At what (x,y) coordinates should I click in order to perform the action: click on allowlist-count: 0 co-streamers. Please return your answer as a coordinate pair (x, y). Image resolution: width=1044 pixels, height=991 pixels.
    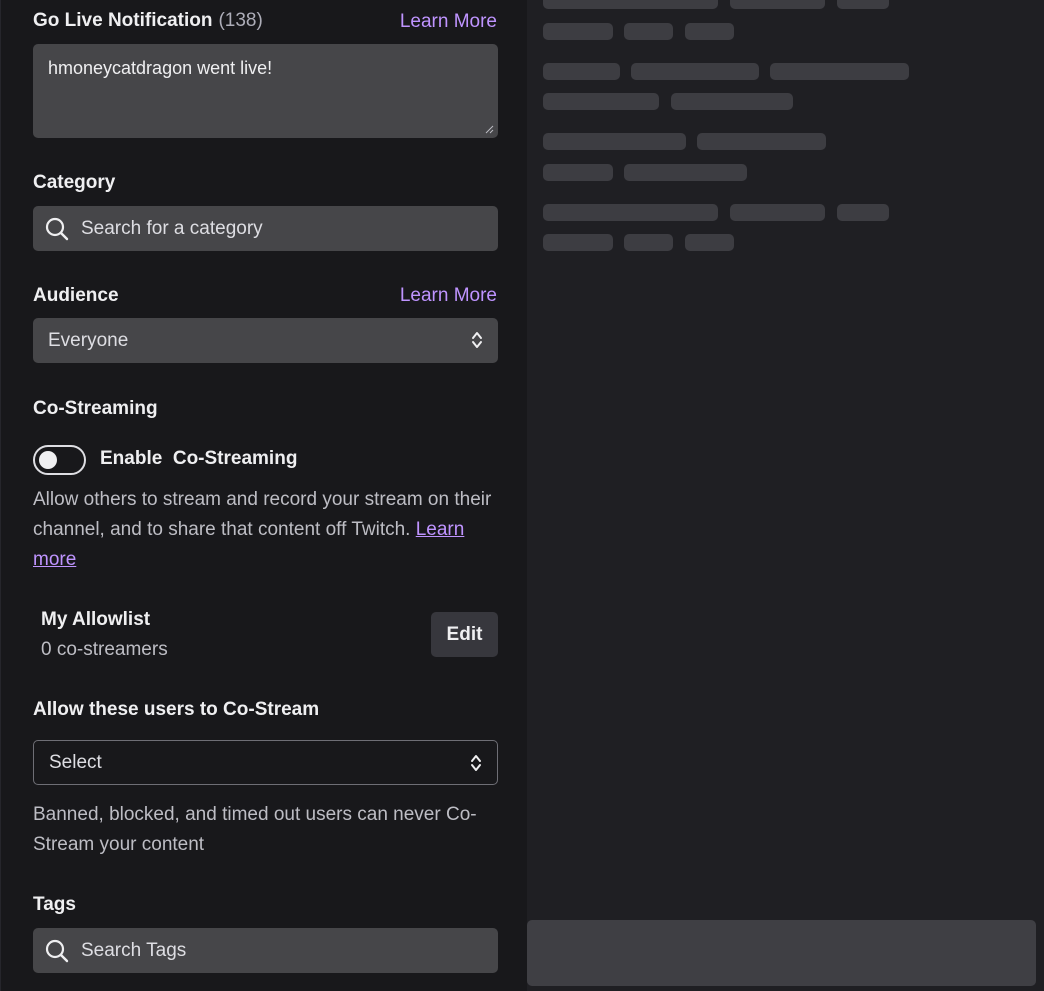
    Looking at the image, I should click on (104, 649).